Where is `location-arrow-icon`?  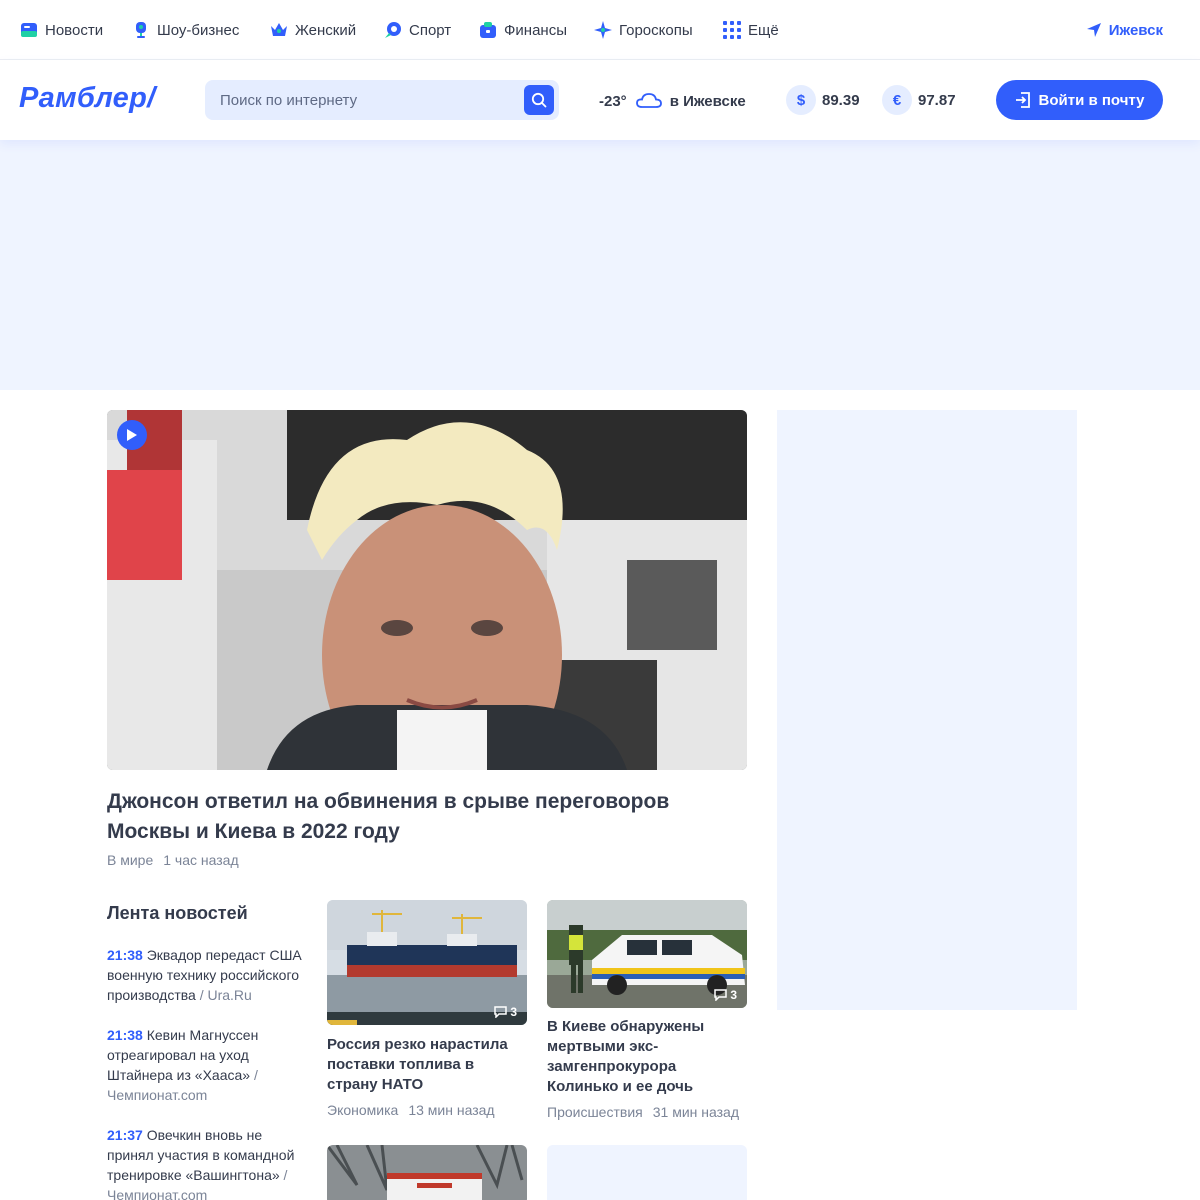
location-arrow-icon is located at coordinates (1093, 30).